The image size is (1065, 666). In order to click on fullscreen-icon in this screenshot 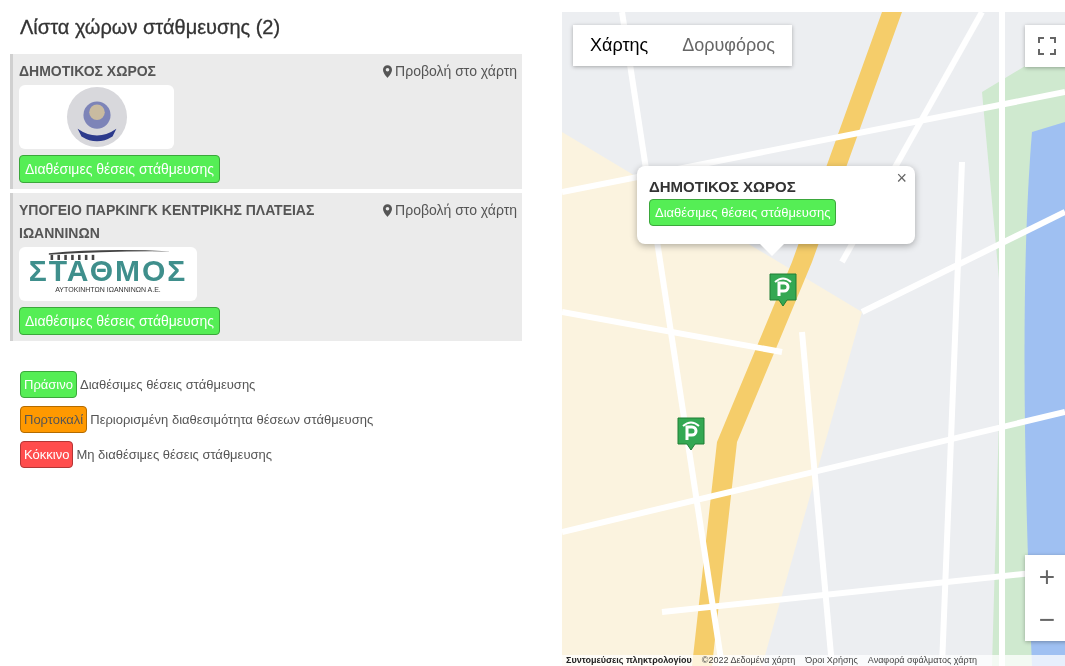, I will do `click(1047, 46)`.